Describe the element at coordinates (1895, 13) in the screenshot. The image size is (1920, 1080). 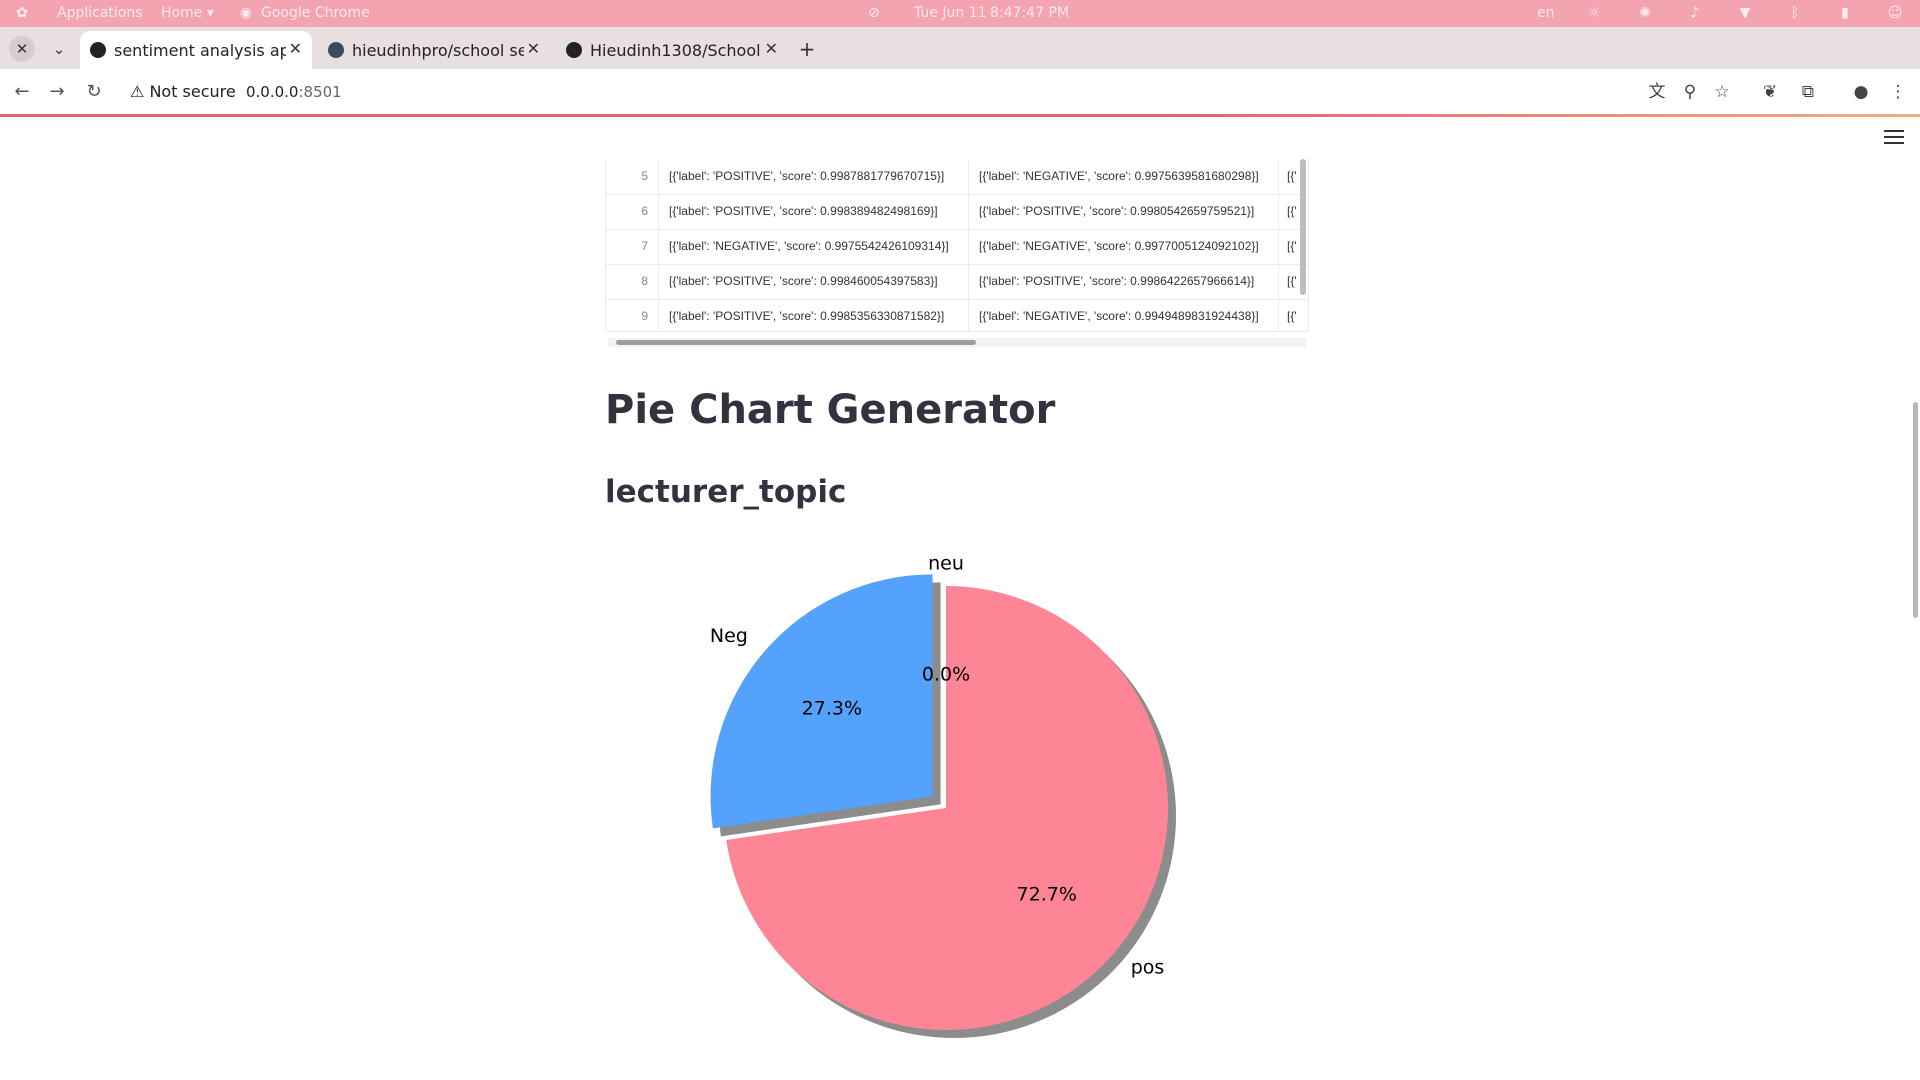
I see `user-icon: ☺` at that location.